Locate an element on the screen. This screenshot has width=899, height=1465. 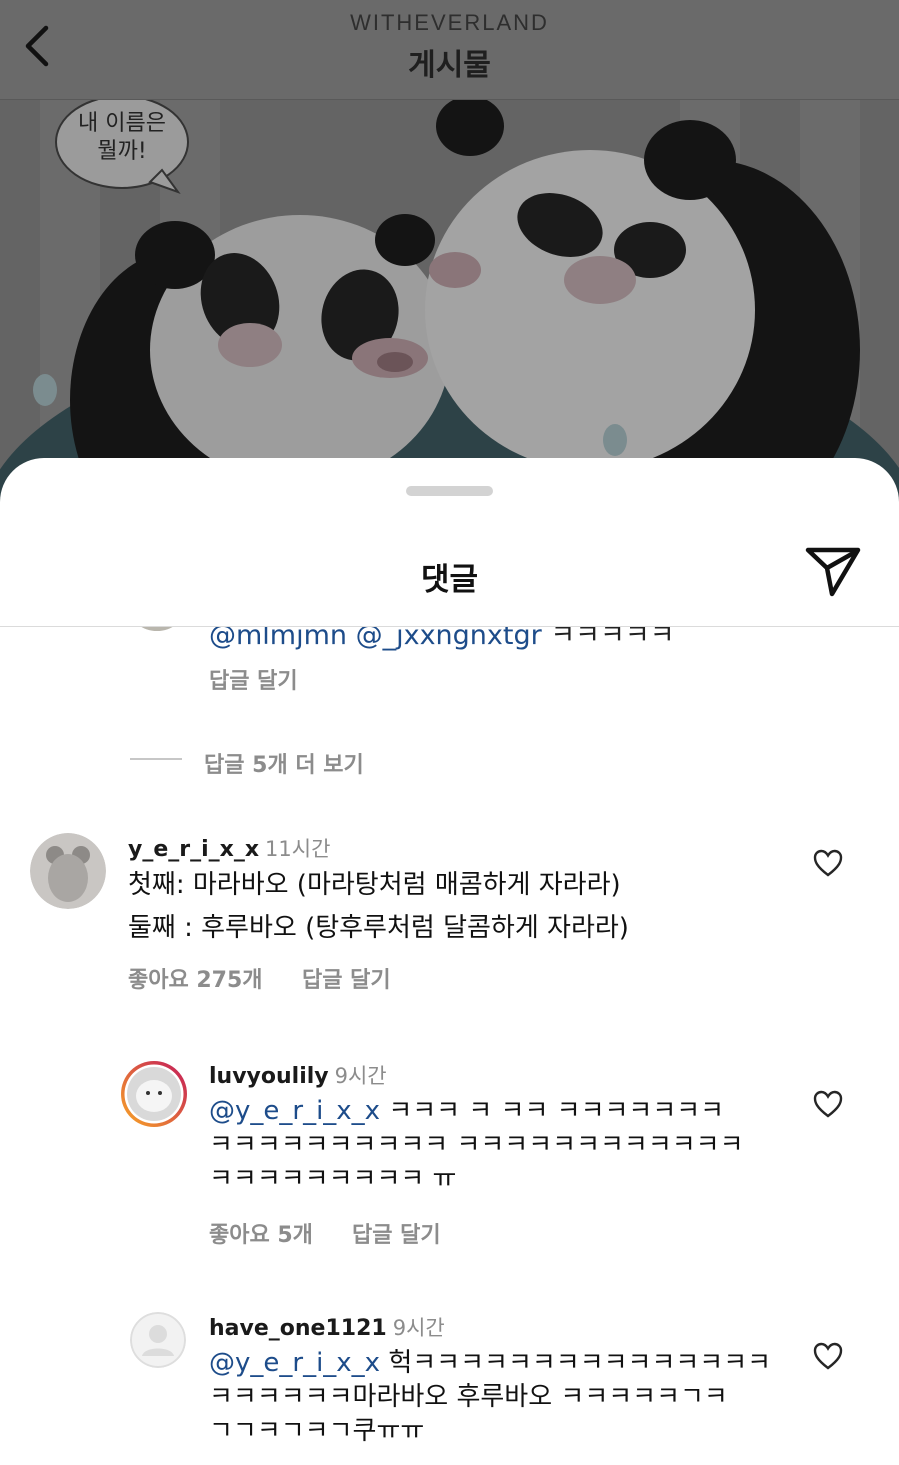
sheet-title: 댓글 is located at coordinates (449, 580).